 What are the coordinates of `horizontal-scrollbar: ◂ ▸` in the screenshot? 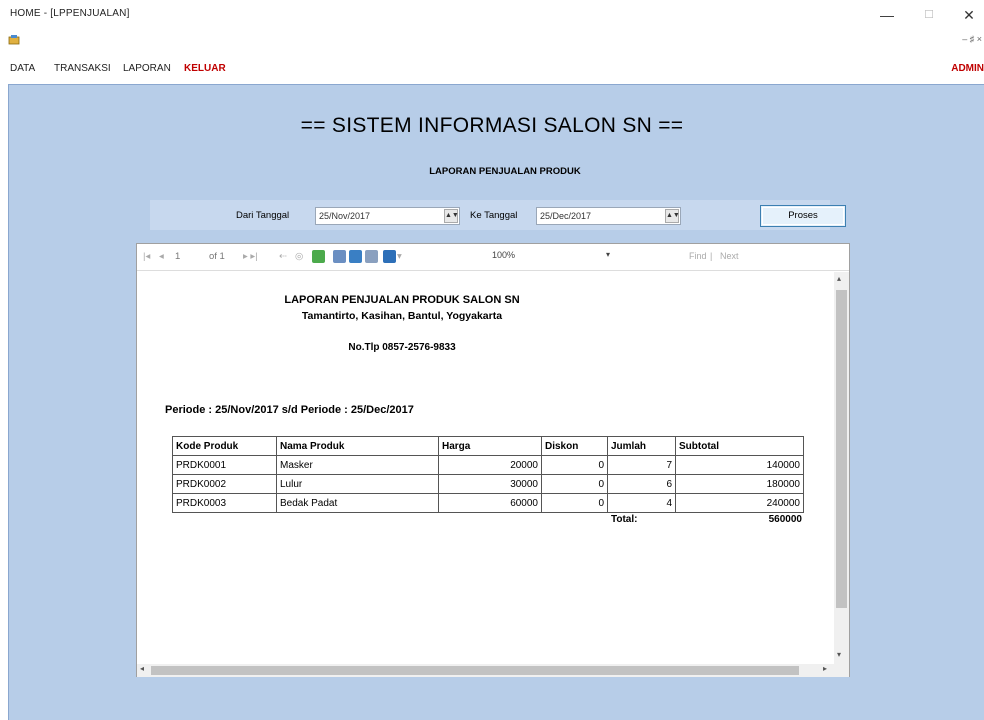 It's located at (485, 670).